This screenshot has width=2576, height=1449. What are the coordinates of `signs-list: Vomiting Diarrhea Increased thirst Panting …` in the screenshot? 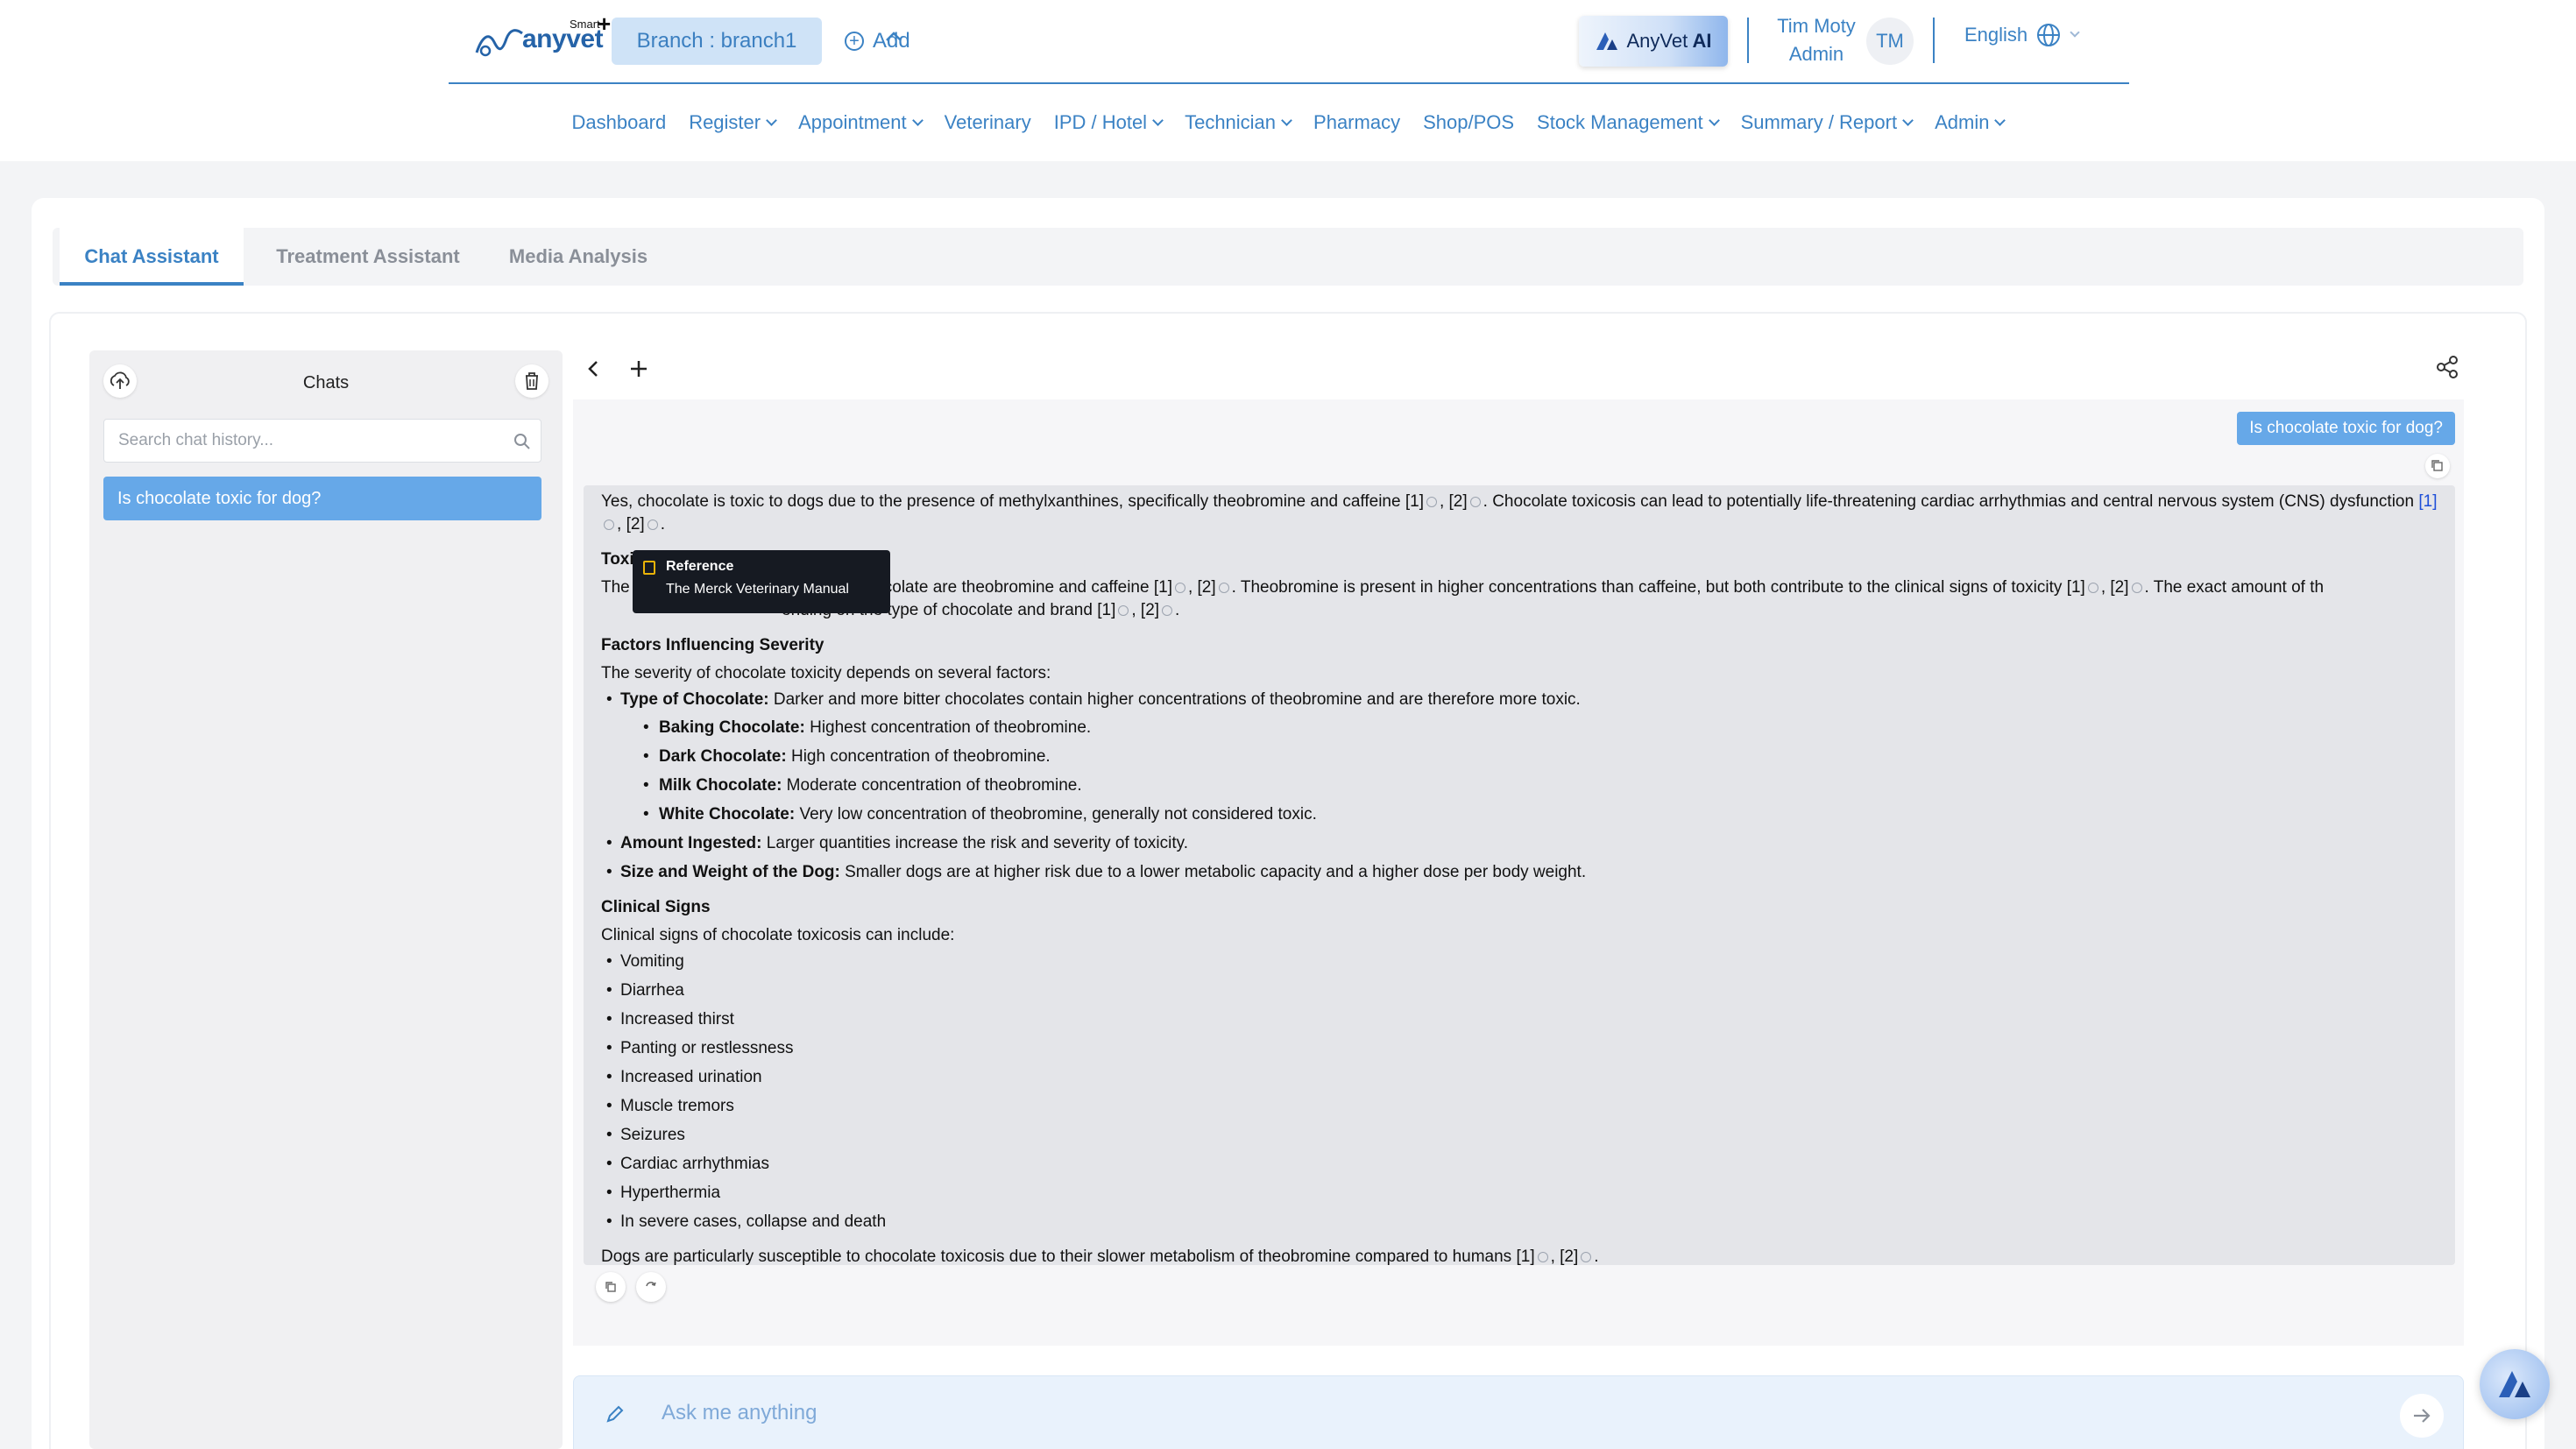 It's located at (1519, 1092).